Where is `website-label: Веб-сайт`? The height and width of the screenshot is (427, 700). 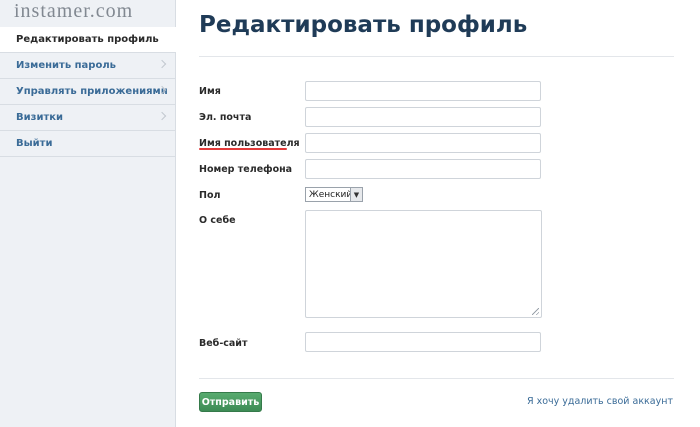
website-label: Веб-сайт is located at coordinates (223, 343).